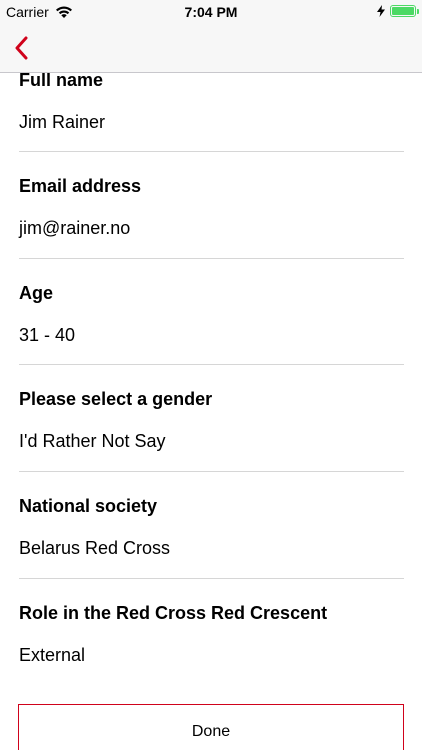  I want to click on battery-fill, so click(403, 11).